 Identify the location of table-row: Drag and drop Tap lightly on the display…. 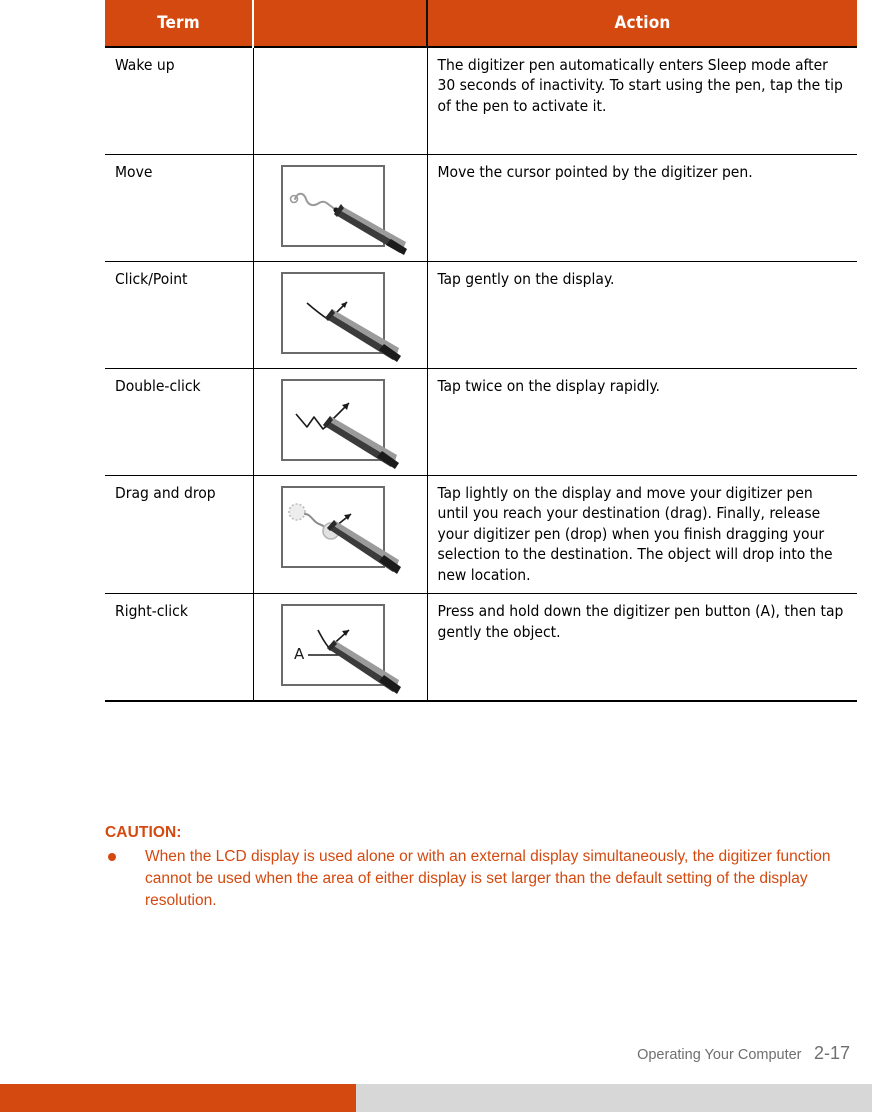
(481, 534).